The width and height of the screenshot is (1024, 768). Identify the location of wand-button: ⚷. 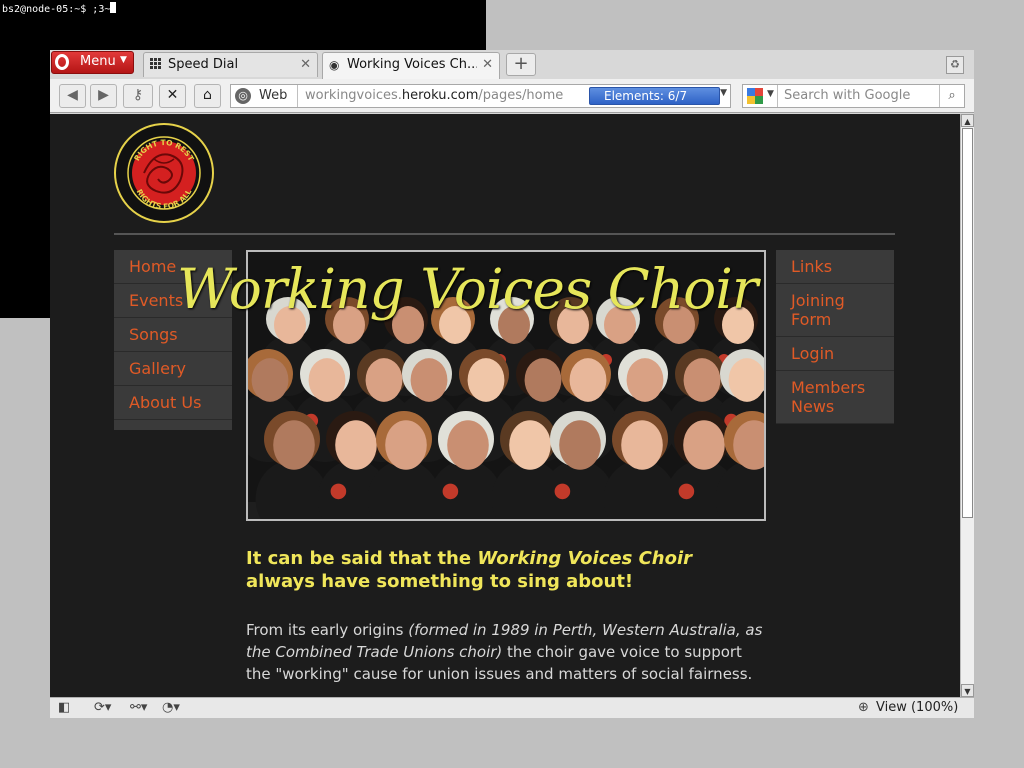
(138, 96).